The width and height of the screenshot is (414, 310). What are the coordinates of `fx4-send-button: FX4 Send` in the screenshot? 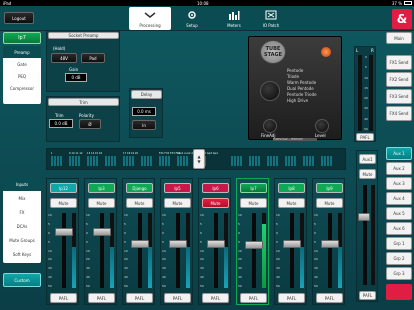 It's located at (399, 113).